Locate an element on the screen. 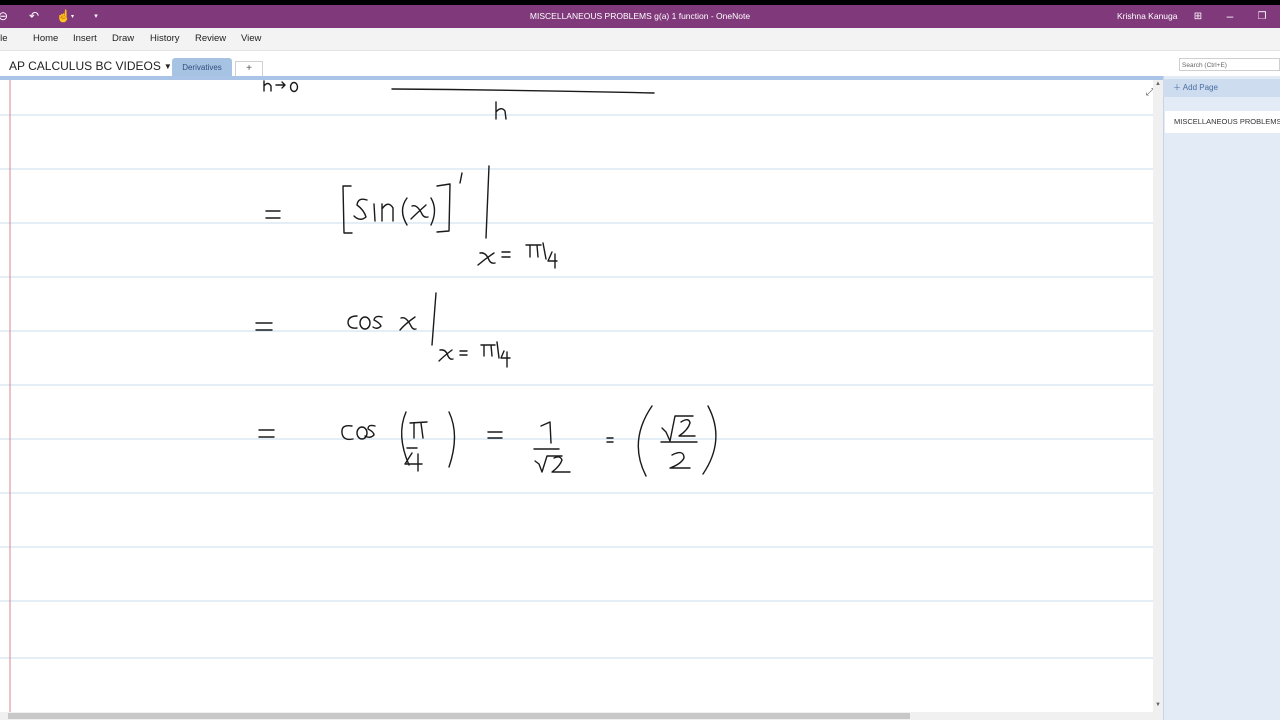  tab-review: Review is located at coordinates (210, 38).